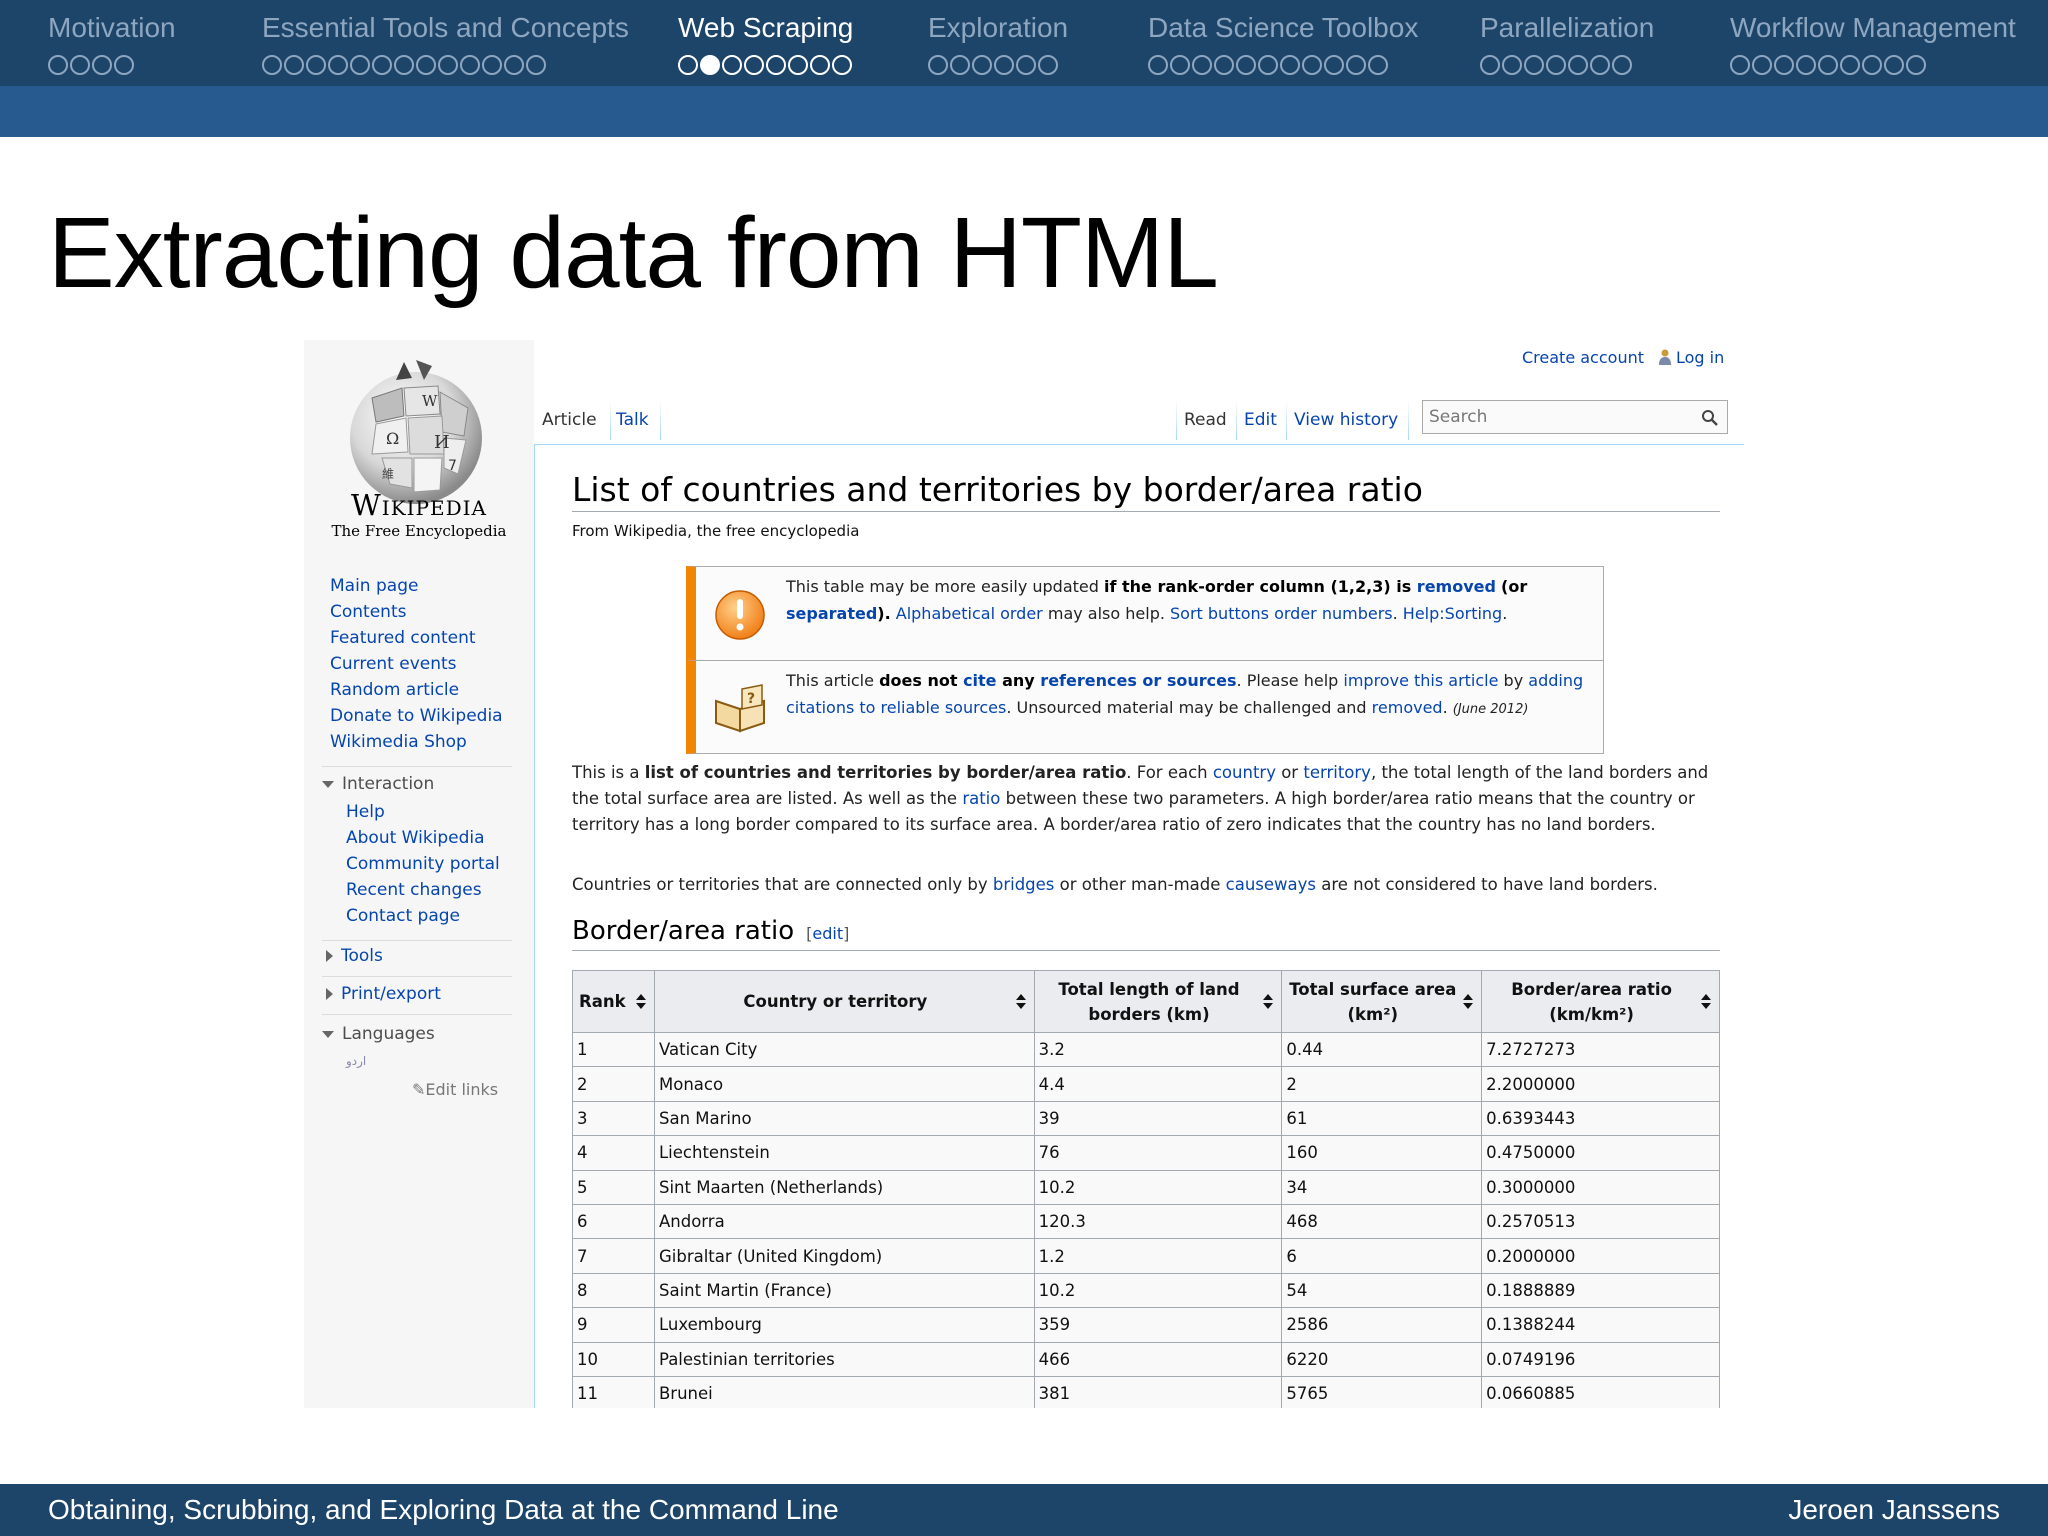 The image size is (2048, 1536). Describe the element at coordinates (632, 420) in the screenshot. I see `tab-talk: Talk` at that location.